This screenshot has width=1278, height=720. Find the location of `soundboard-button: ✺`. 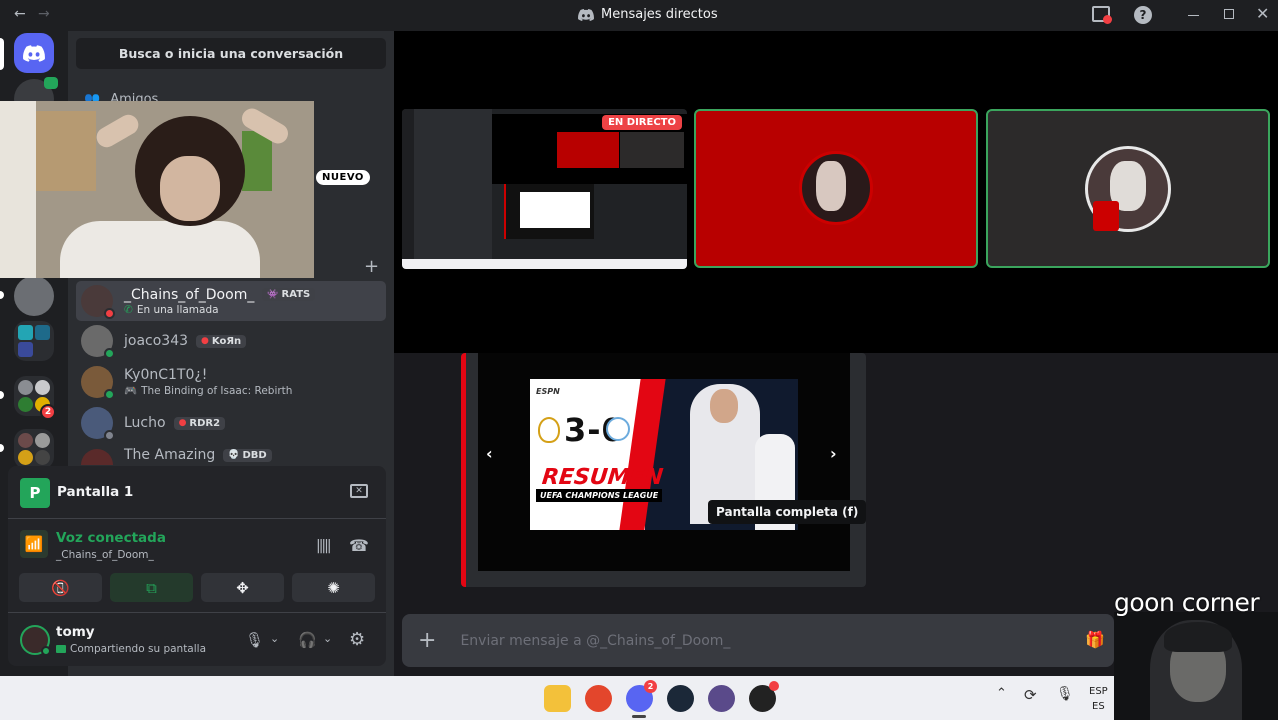

soundboard-button: ✺ is located at coordinates (333, 587).